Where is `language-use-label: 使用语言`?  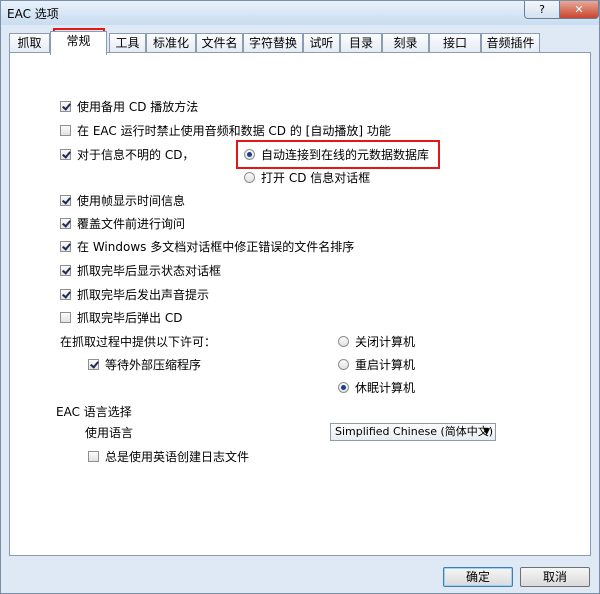
language-use-label: 使用语言 is located at coordinates (109, 432).